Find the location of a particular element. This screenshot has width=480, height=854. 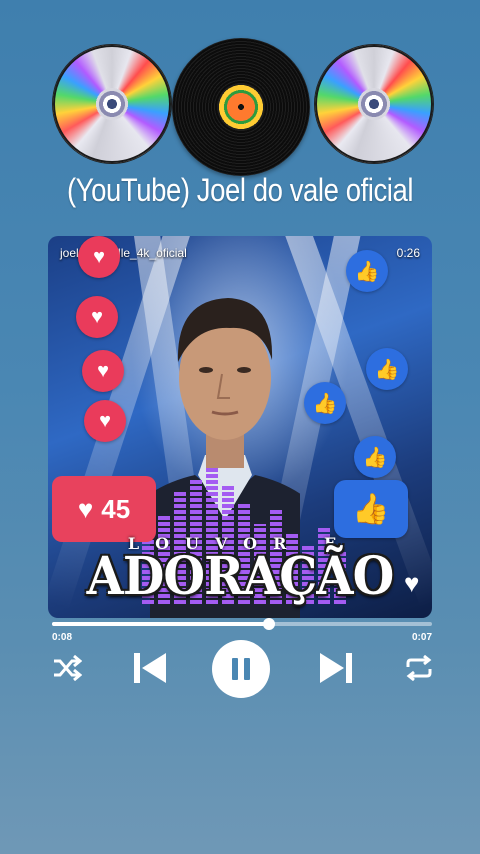

previous-button is located at coordinates (150, 668).